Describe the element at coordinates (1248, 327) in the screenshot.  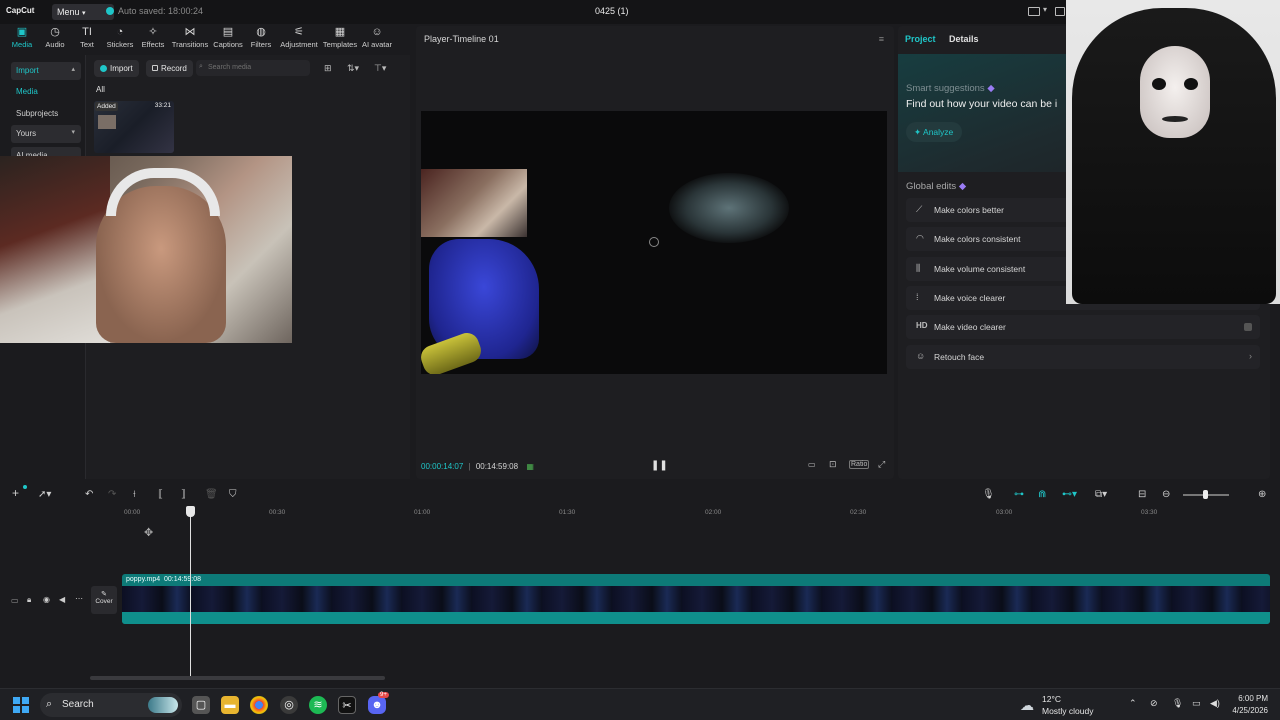
I see `toggle-icon` at that location.